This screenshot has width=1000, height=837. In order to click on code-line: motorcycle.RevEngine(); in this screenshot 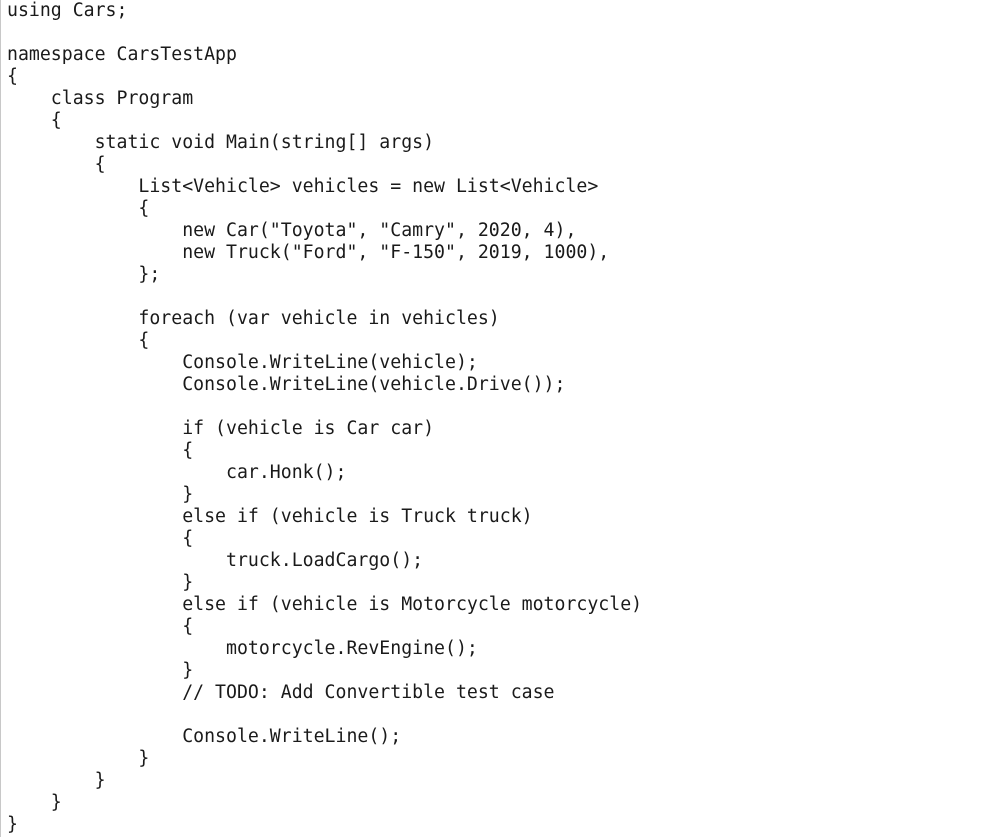, I will do `click(242, 648)`.